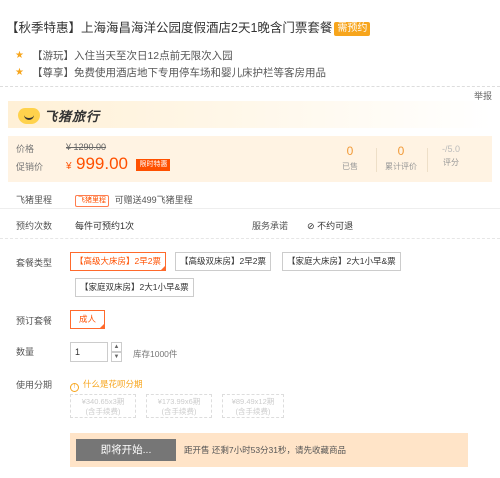 This screenshot has width=500, height=478. Describe the element at coordinates (341, 261) in the screenshot. I see `room-option-family-king: 【家庭大床房】2大1小早&票` at that location.